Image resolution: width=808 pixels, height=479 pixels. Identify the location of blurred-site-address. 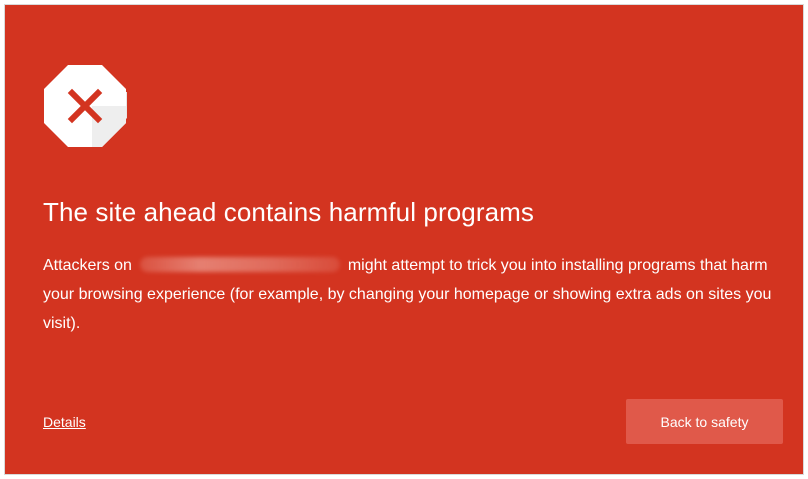
(240, 264).